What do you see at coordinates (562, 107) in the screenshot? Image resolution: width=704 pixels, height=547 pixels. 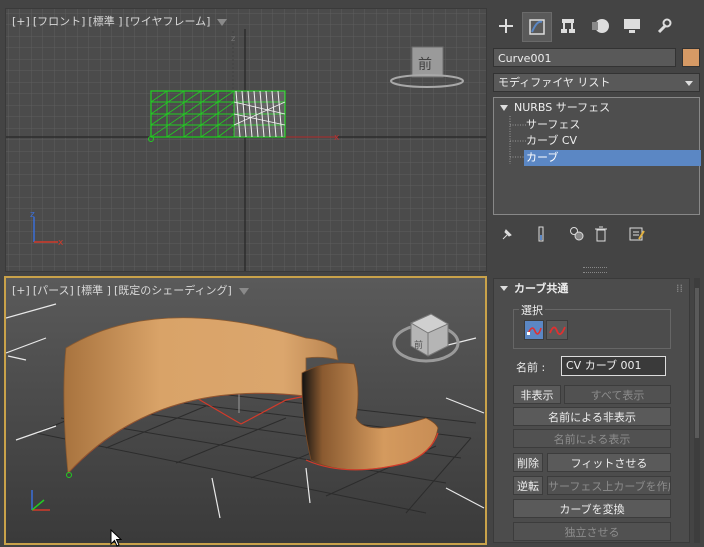 I see `stack-item-label: NURBS サーフェス` at bounding box center [562, 107].